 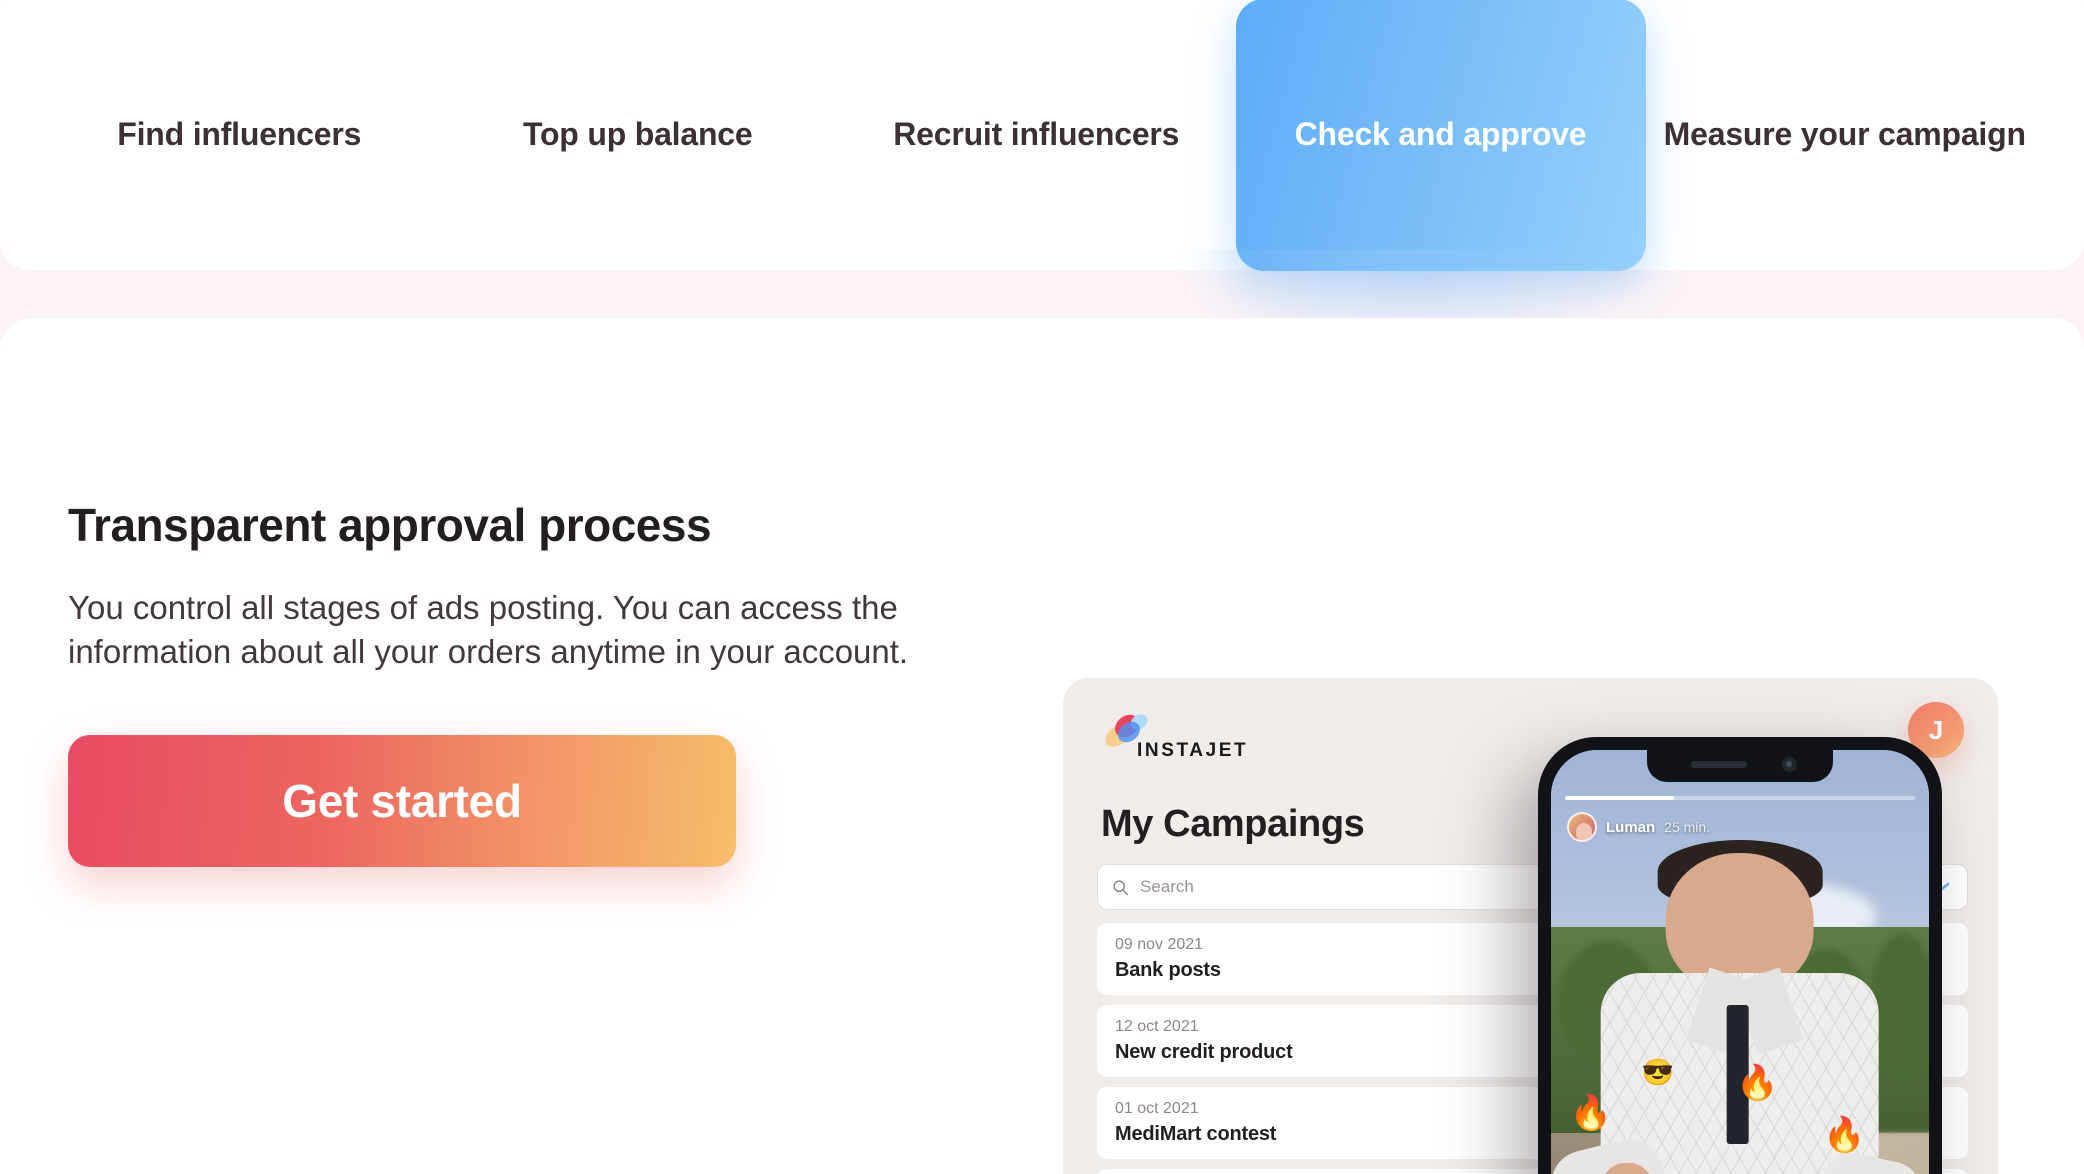 I want to click on avatar-initial: J, so click(x=1936, y=729).